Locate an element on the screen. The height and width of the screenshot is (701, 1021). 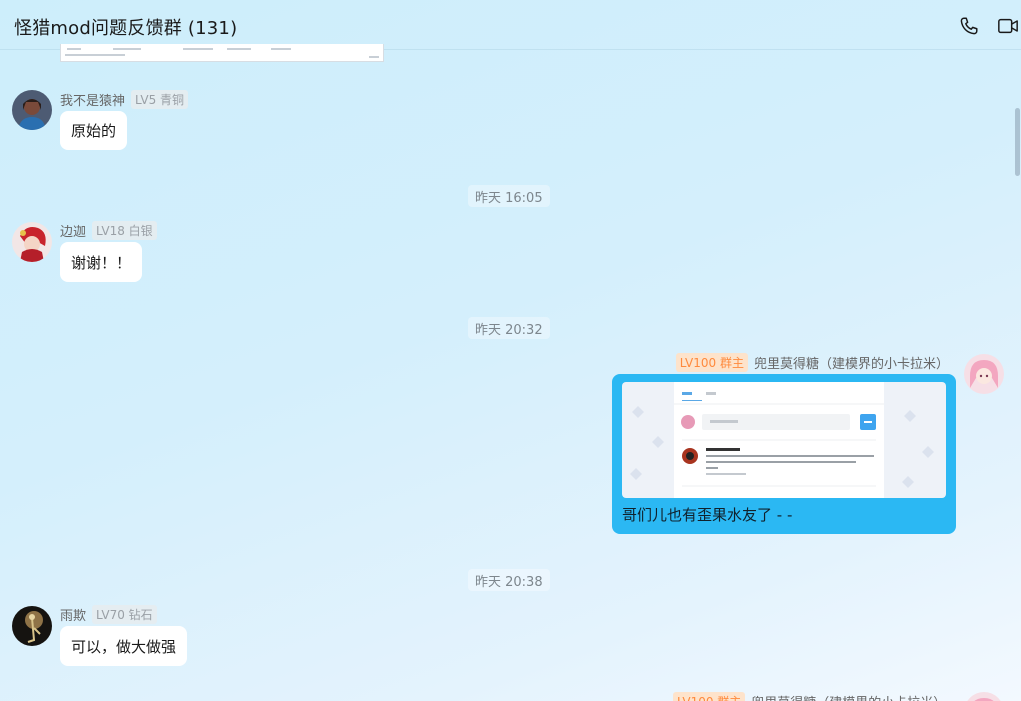
image-message-bubble: 哥们儿也有歪果水友了 - - is located at coordinates (784, 454).